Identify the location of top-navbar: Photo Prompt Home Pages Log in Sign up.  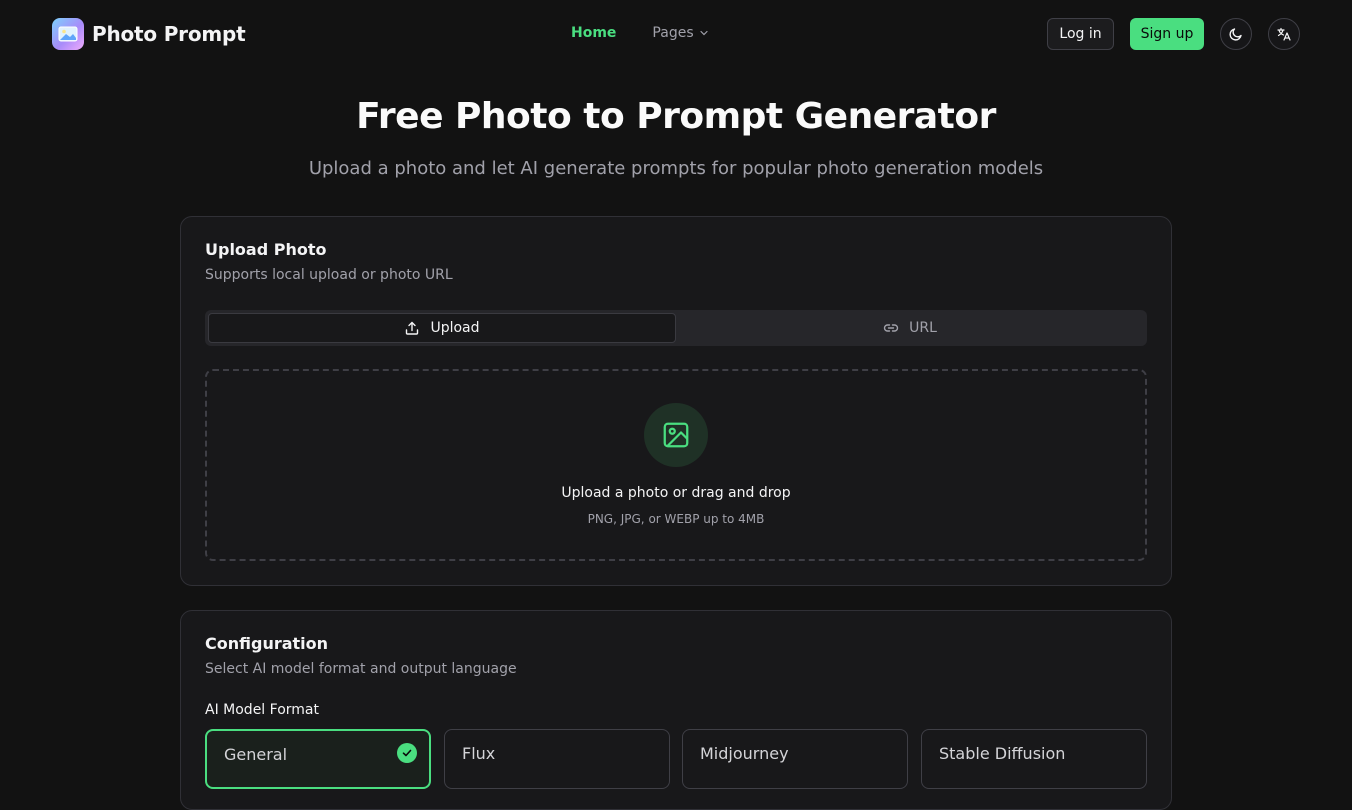
(676, 34).